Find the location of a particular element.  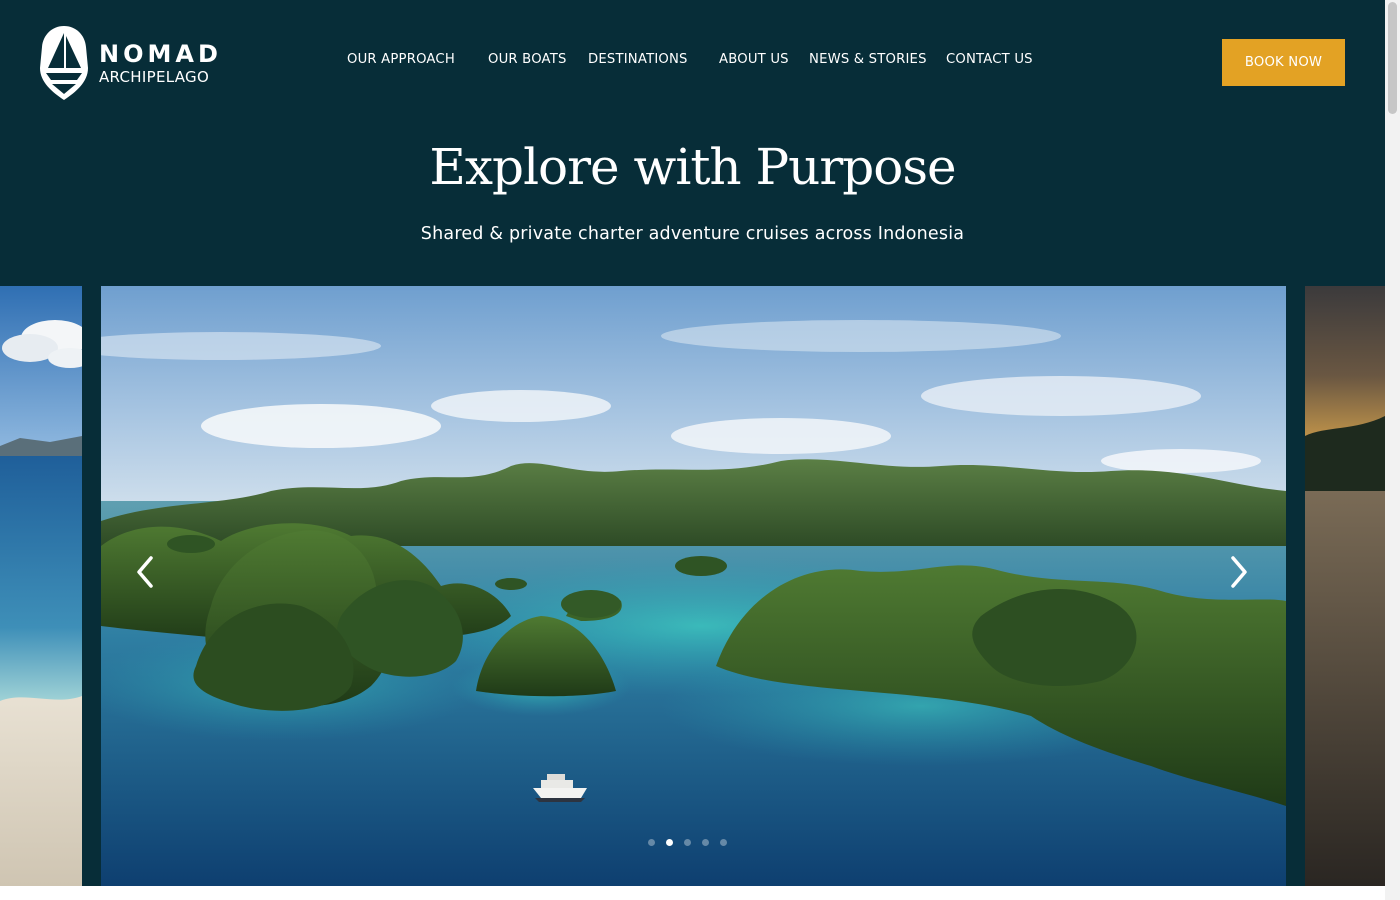

nav-item-our-approach: OUR APPROACH is located at coordinates (401, 59).